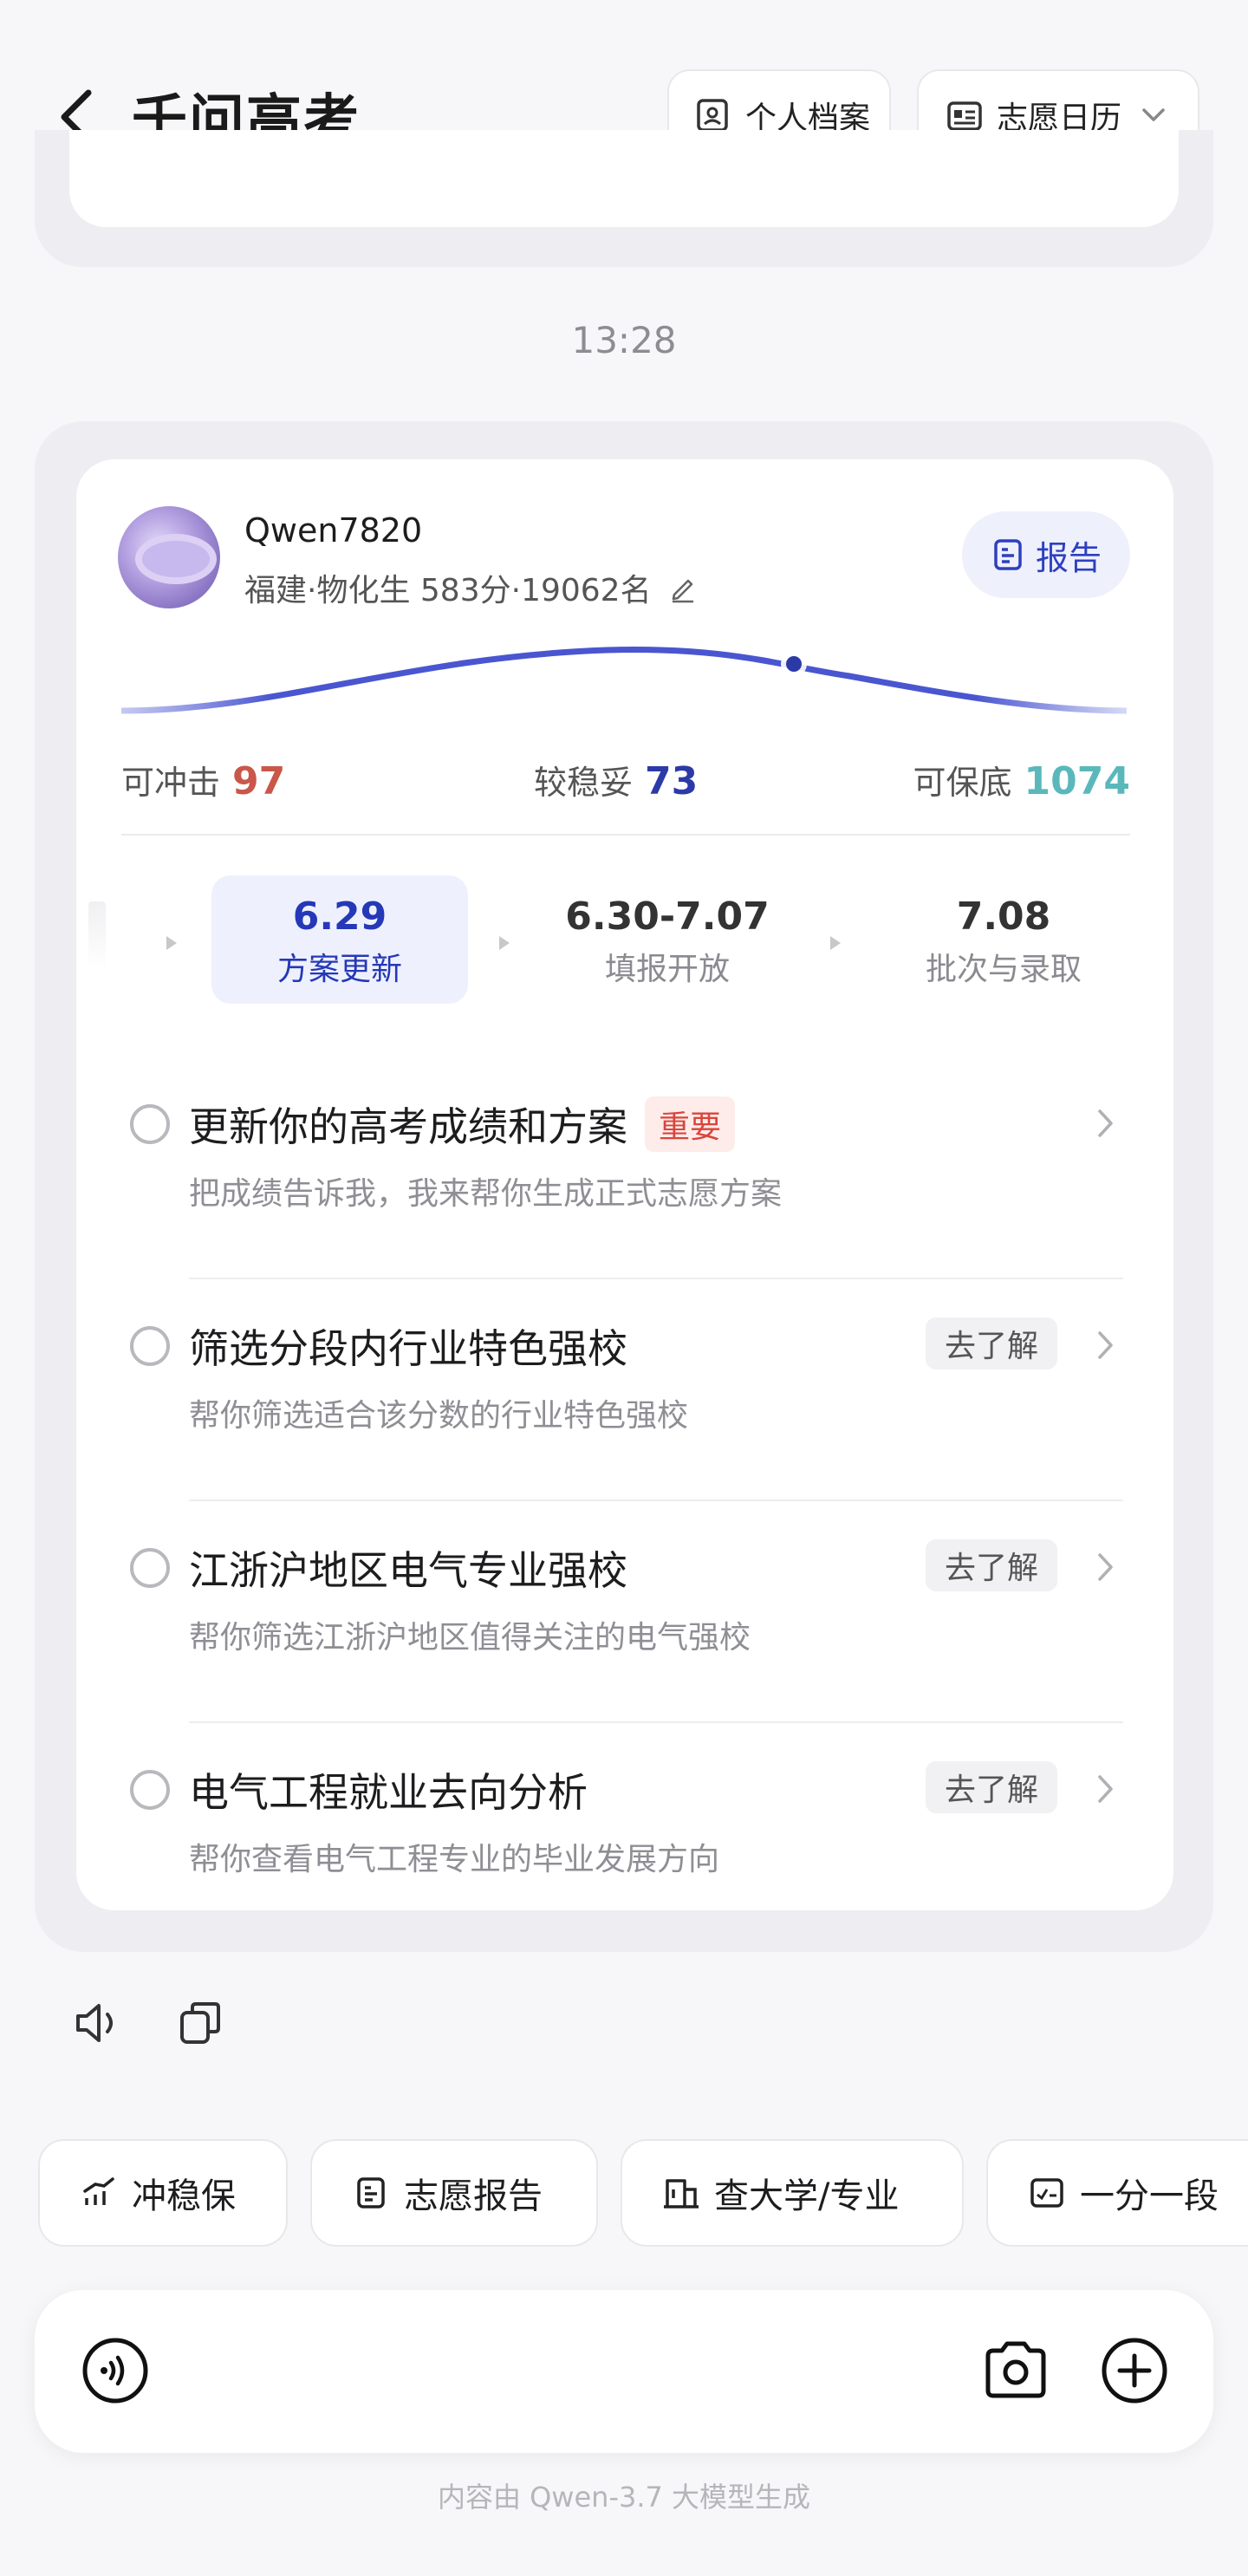 The width and height of the screenshot is (1248, 2576). I want to click on user-info: 福建·物化生 583分·19062名, so click(471, 587).